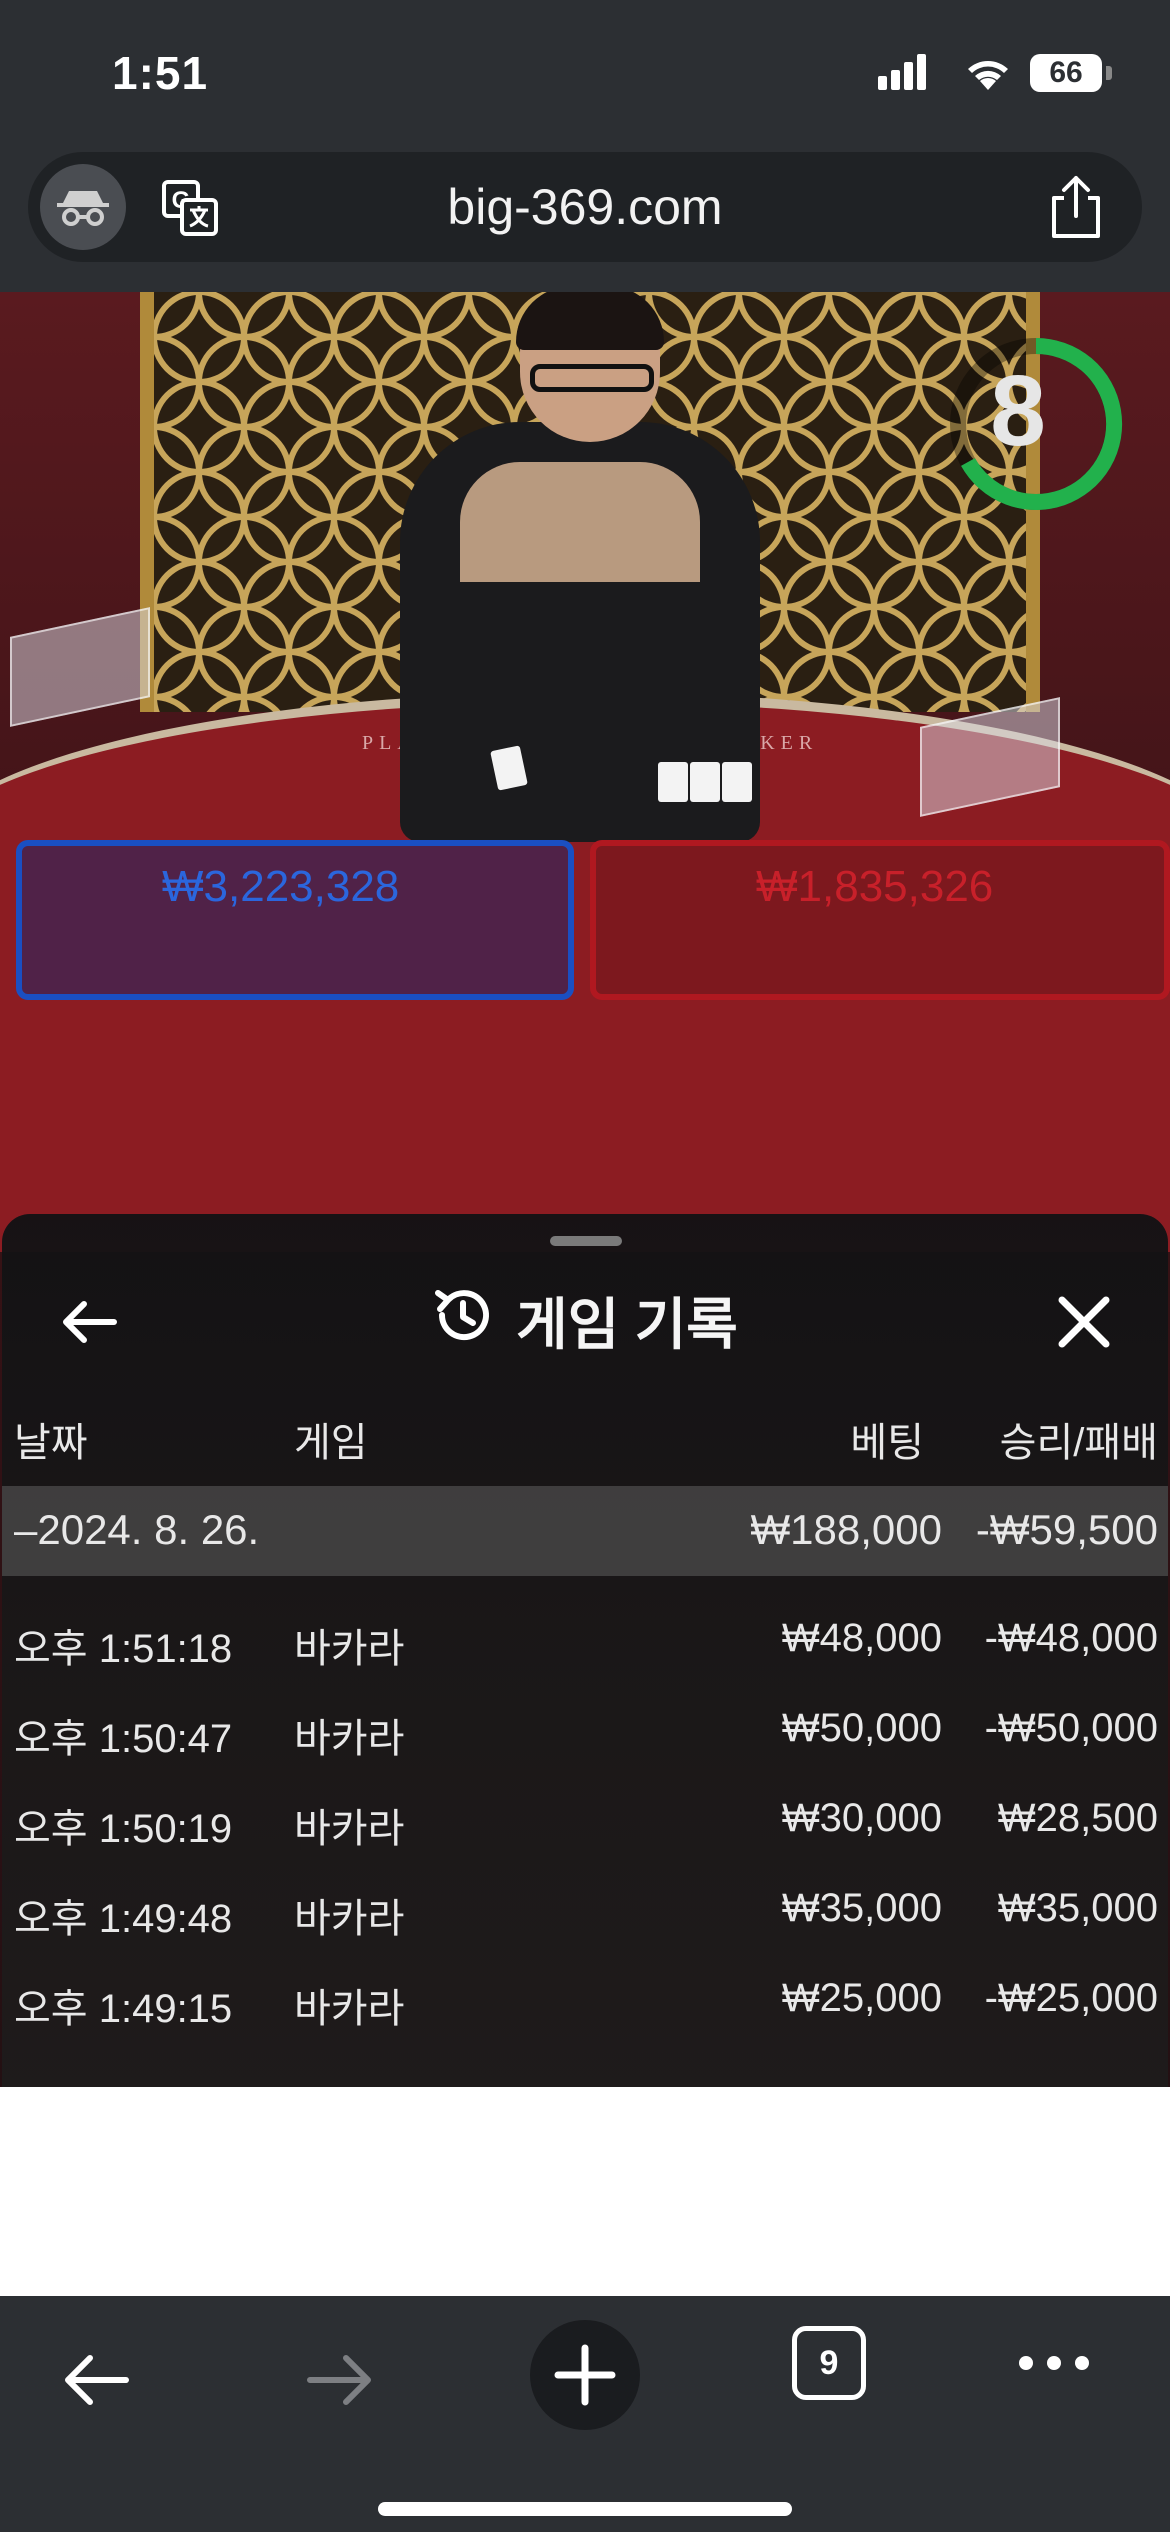 Image resolution: width=1170 pixels, height=2532 pixels. What do you see at coordinates (880, 920) in the screenshot?
I see `banker-bet-box: ₩1,835,326` at bounding box center [880, 920].